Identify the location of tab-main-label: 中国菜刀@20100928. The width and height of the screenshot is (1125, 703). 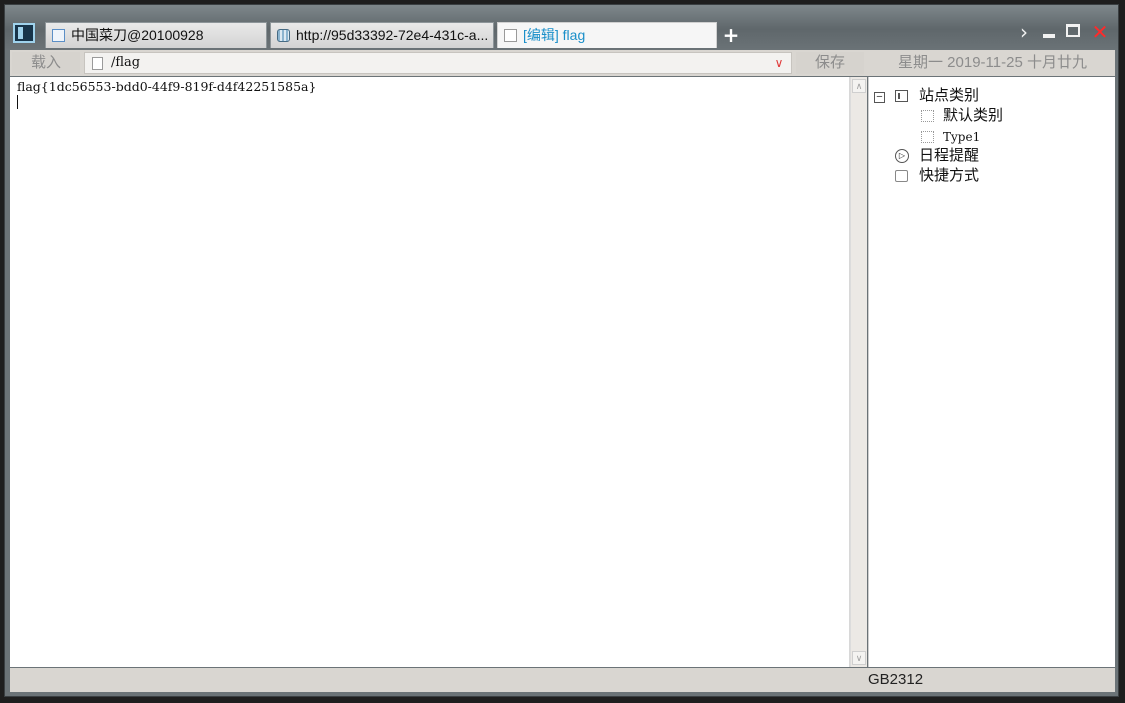
(137, 35).